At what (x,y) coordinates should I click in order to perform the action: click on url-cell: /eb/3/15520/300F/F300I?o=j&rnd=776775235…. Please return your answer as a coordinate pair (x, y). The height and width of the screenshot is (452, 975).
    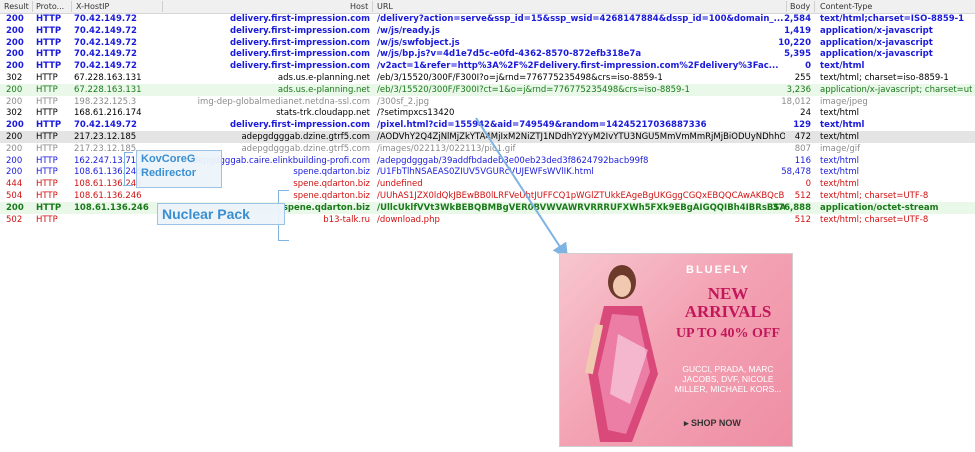
    Looking at the image, I should click on (520, 77).